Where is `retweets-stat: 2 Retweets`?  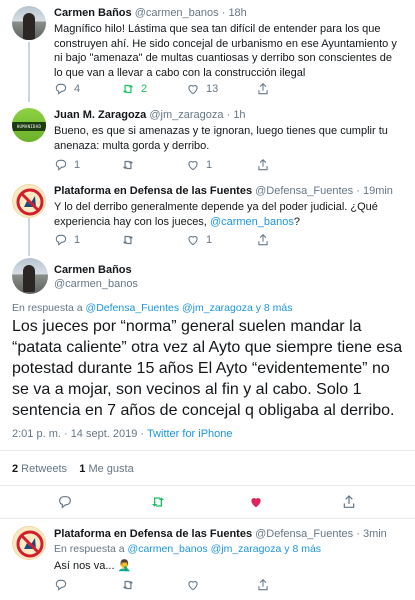 retweets-stat: 2 Retweets is located at coordinates (39, 469).